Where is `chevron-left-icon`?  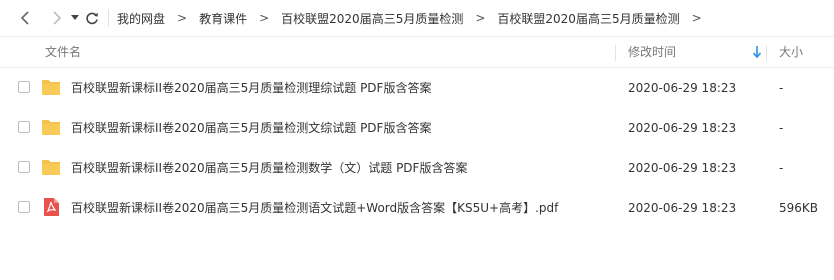 chevron-left-icon is located at coordinates (24, 18).